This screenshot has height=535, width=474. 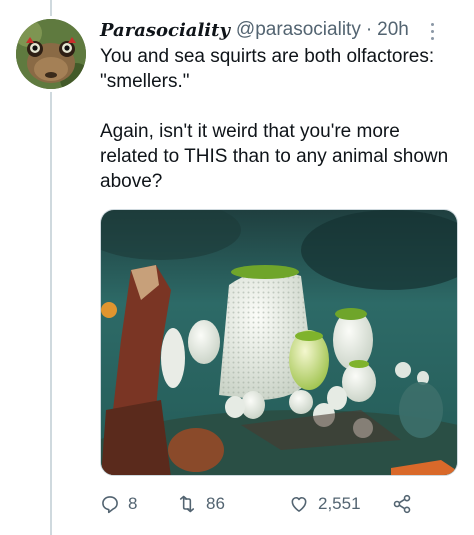 What do you see at coordinates (165, 30) in the screenshot?
I see `display-name: Parasociality` at bounding box center [165, 30].